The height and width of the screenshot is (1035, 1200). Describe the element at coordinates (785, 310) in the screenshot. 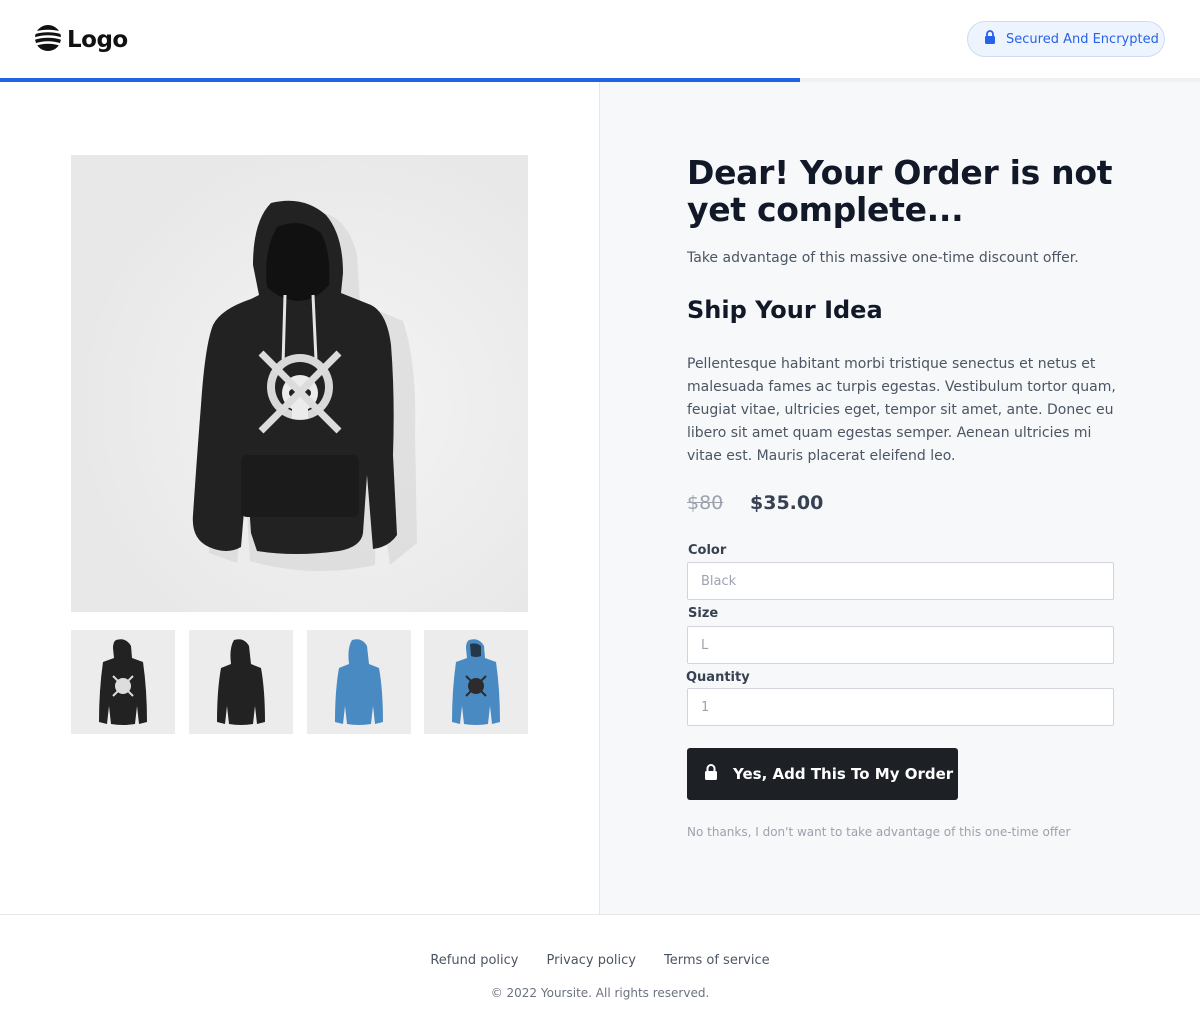

I see `product-name: Ship Your Idea` at that location.